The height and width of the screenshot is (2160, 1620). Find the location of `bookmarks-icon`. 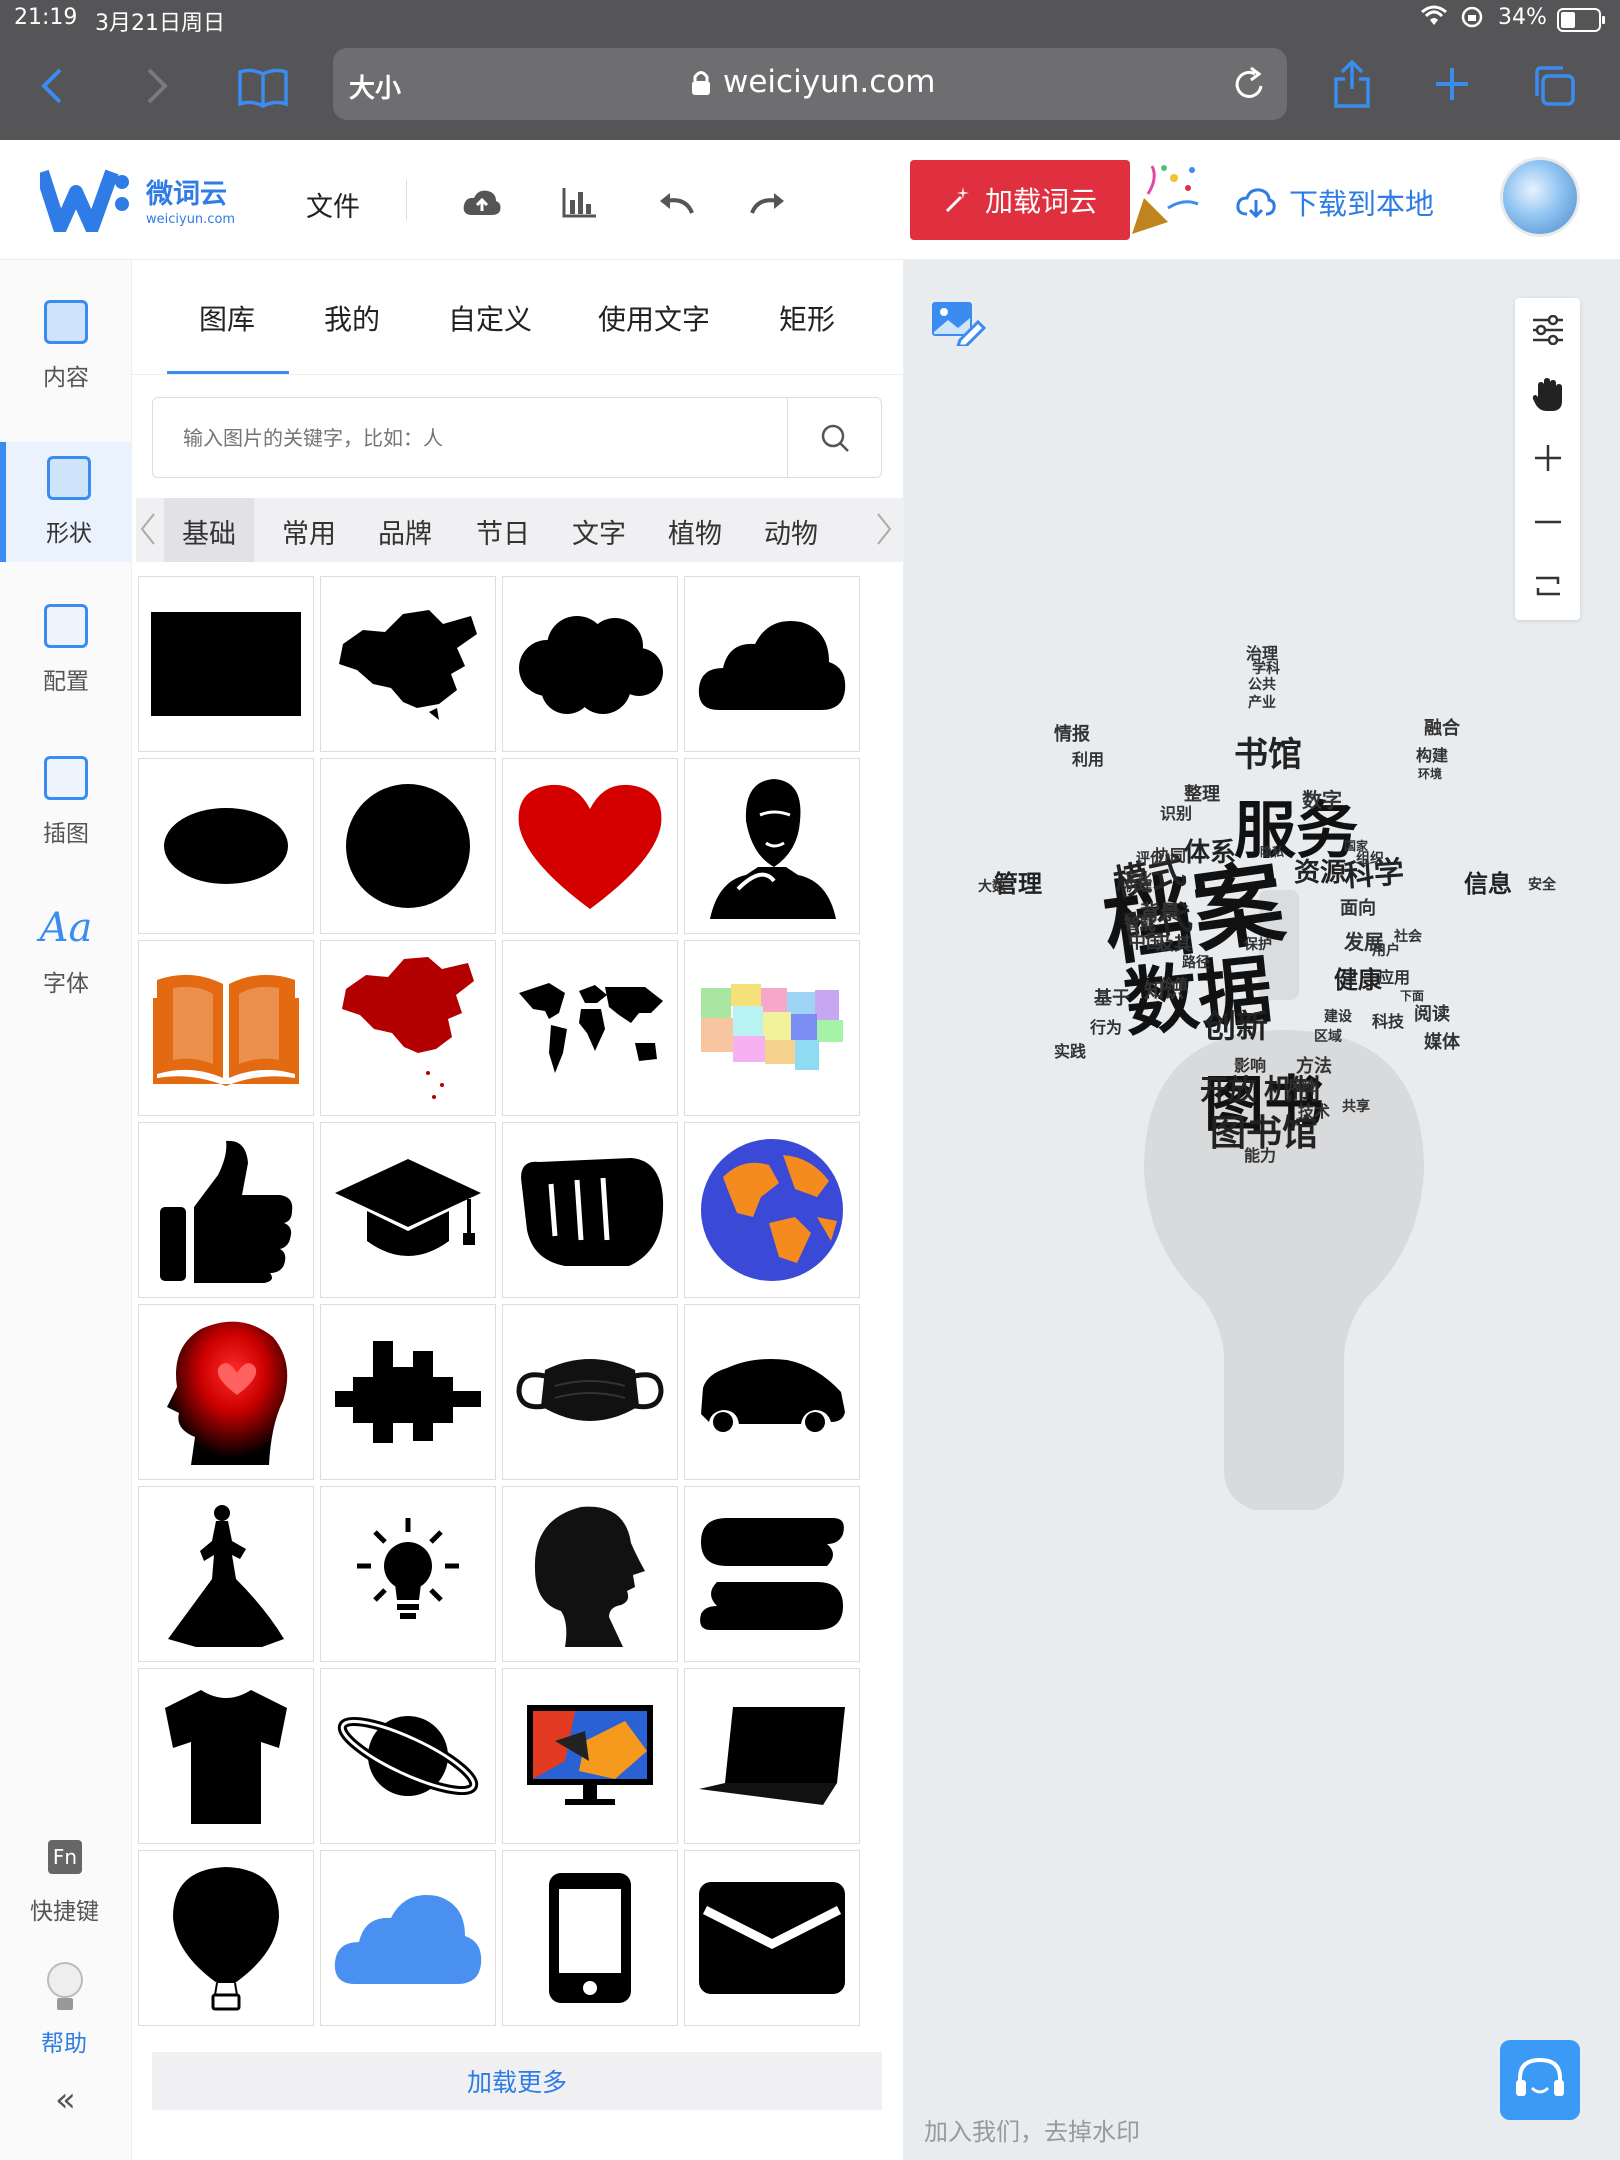

bookmarks-icon is located at coordinates (263, 87).